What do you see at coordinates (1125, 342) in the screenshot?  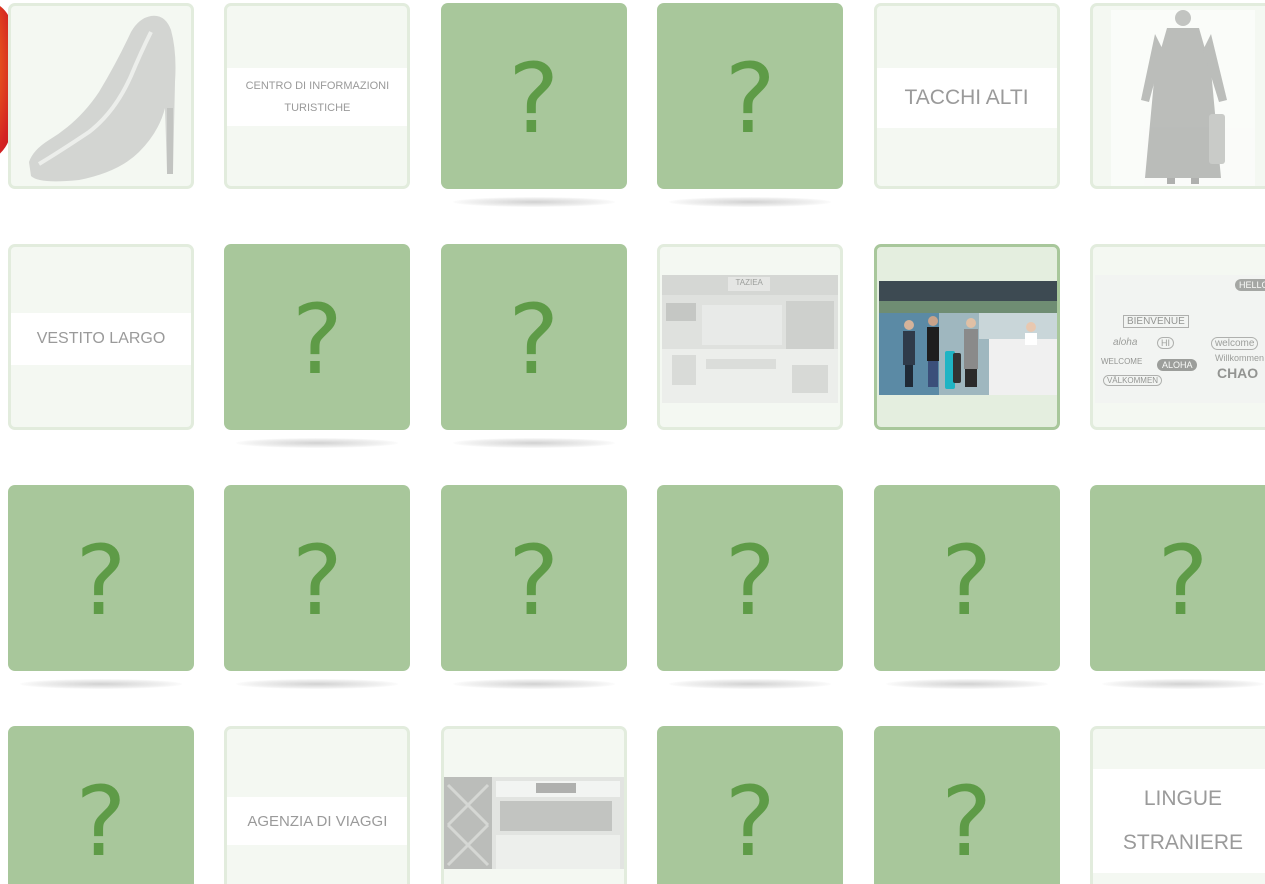 I see `greeting-word: aloha` at bounding box center [1125, 342].